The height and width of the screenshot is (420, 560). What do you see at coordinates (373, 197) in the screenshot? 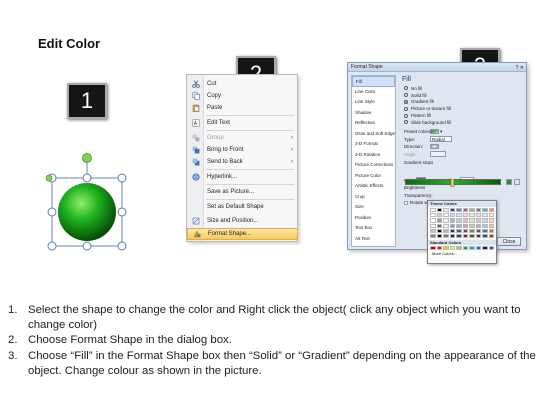
I see `category-item: Crop` at bounding box center [373, 197].